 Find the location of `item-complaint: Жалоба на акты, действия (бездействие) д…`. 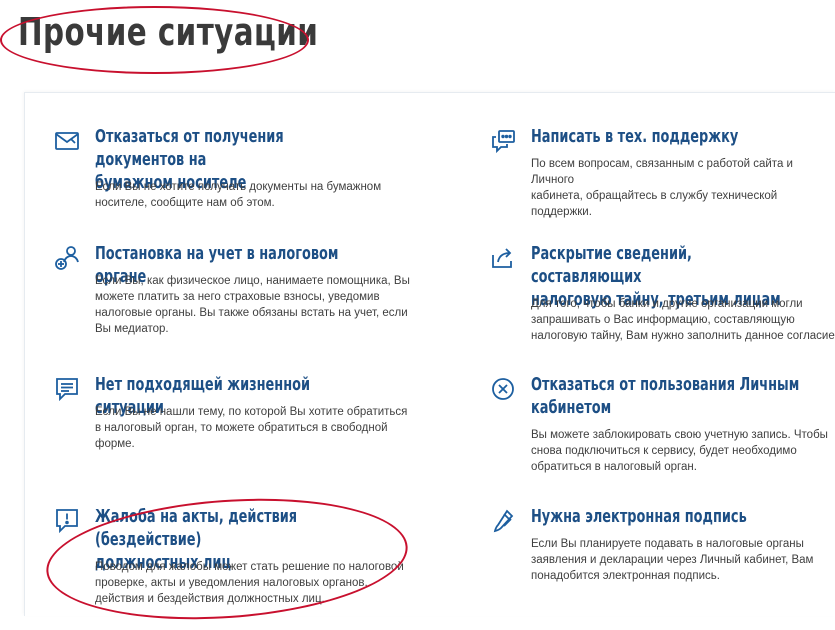

item-complaint: Жалоба на акты, действия (бездействие) д… is located at coordinates (249, 556).